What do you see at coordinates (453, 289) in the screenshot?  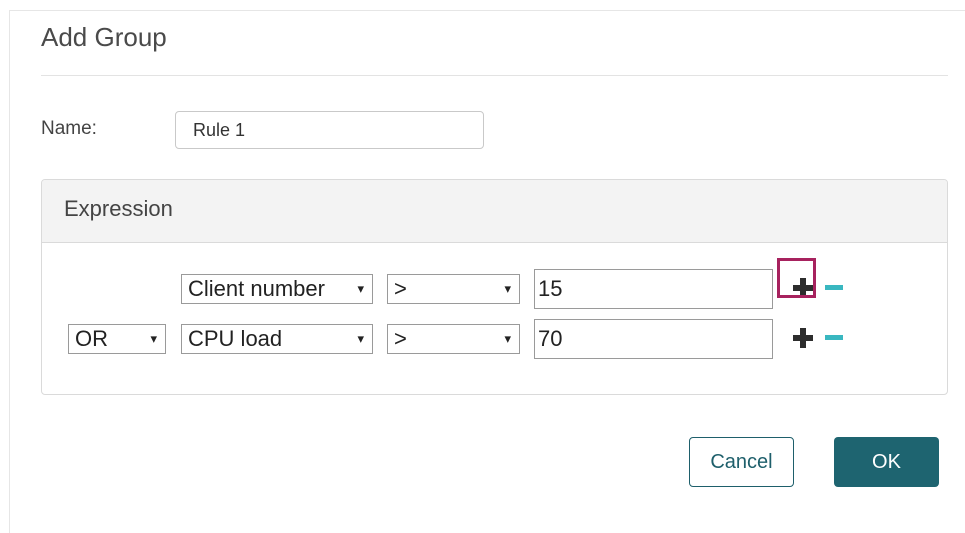 I see `operator-select-row-1: > ▾` at bounding box center [453, 289].